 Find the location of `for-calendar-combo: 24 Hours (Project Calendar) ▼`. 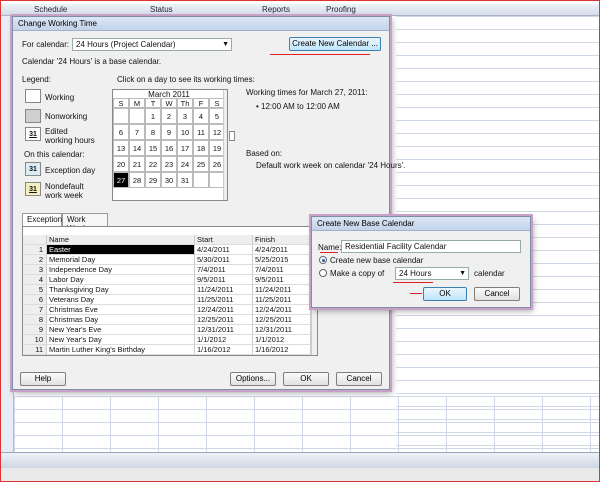

for-calendar-combo: 24 Hours (Project Calendar) ▼ is located at coordinates (152, 44).